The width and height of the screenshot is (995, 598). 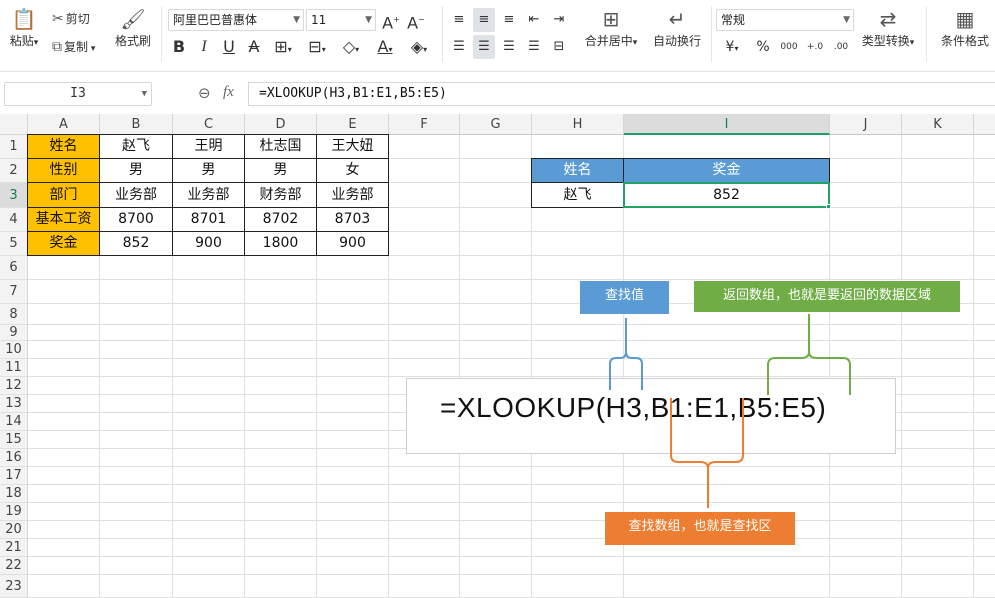 I want to click on brace-lookup-array, so click(x=707, y=453).